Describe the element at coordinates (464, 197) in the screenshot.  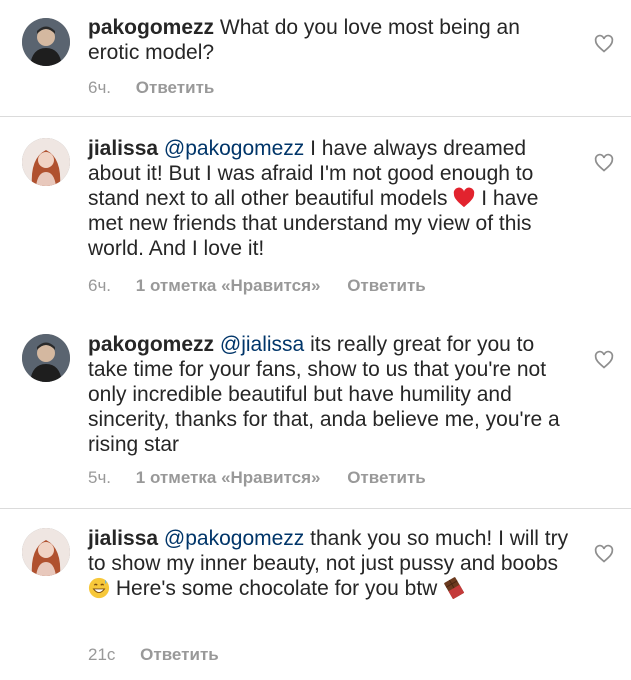
I see `red-heart-emoji` at that location.